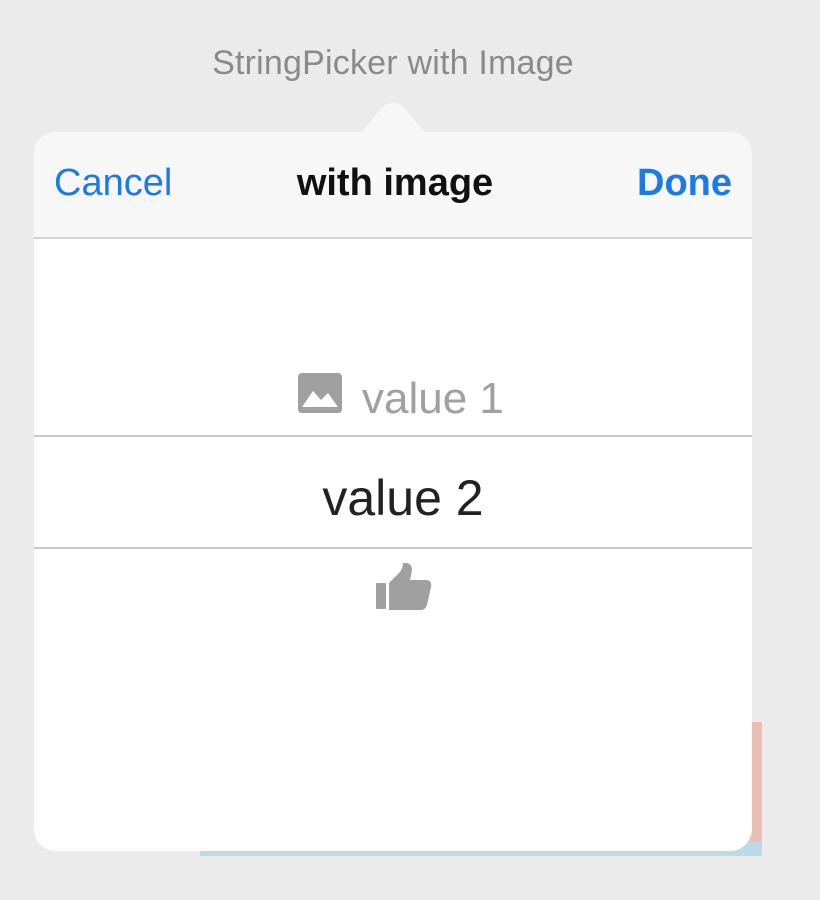  Describe the element at coordinates (393, 63) in the screenshot. I see `source-button-title: StringPicker with Image` at that location.